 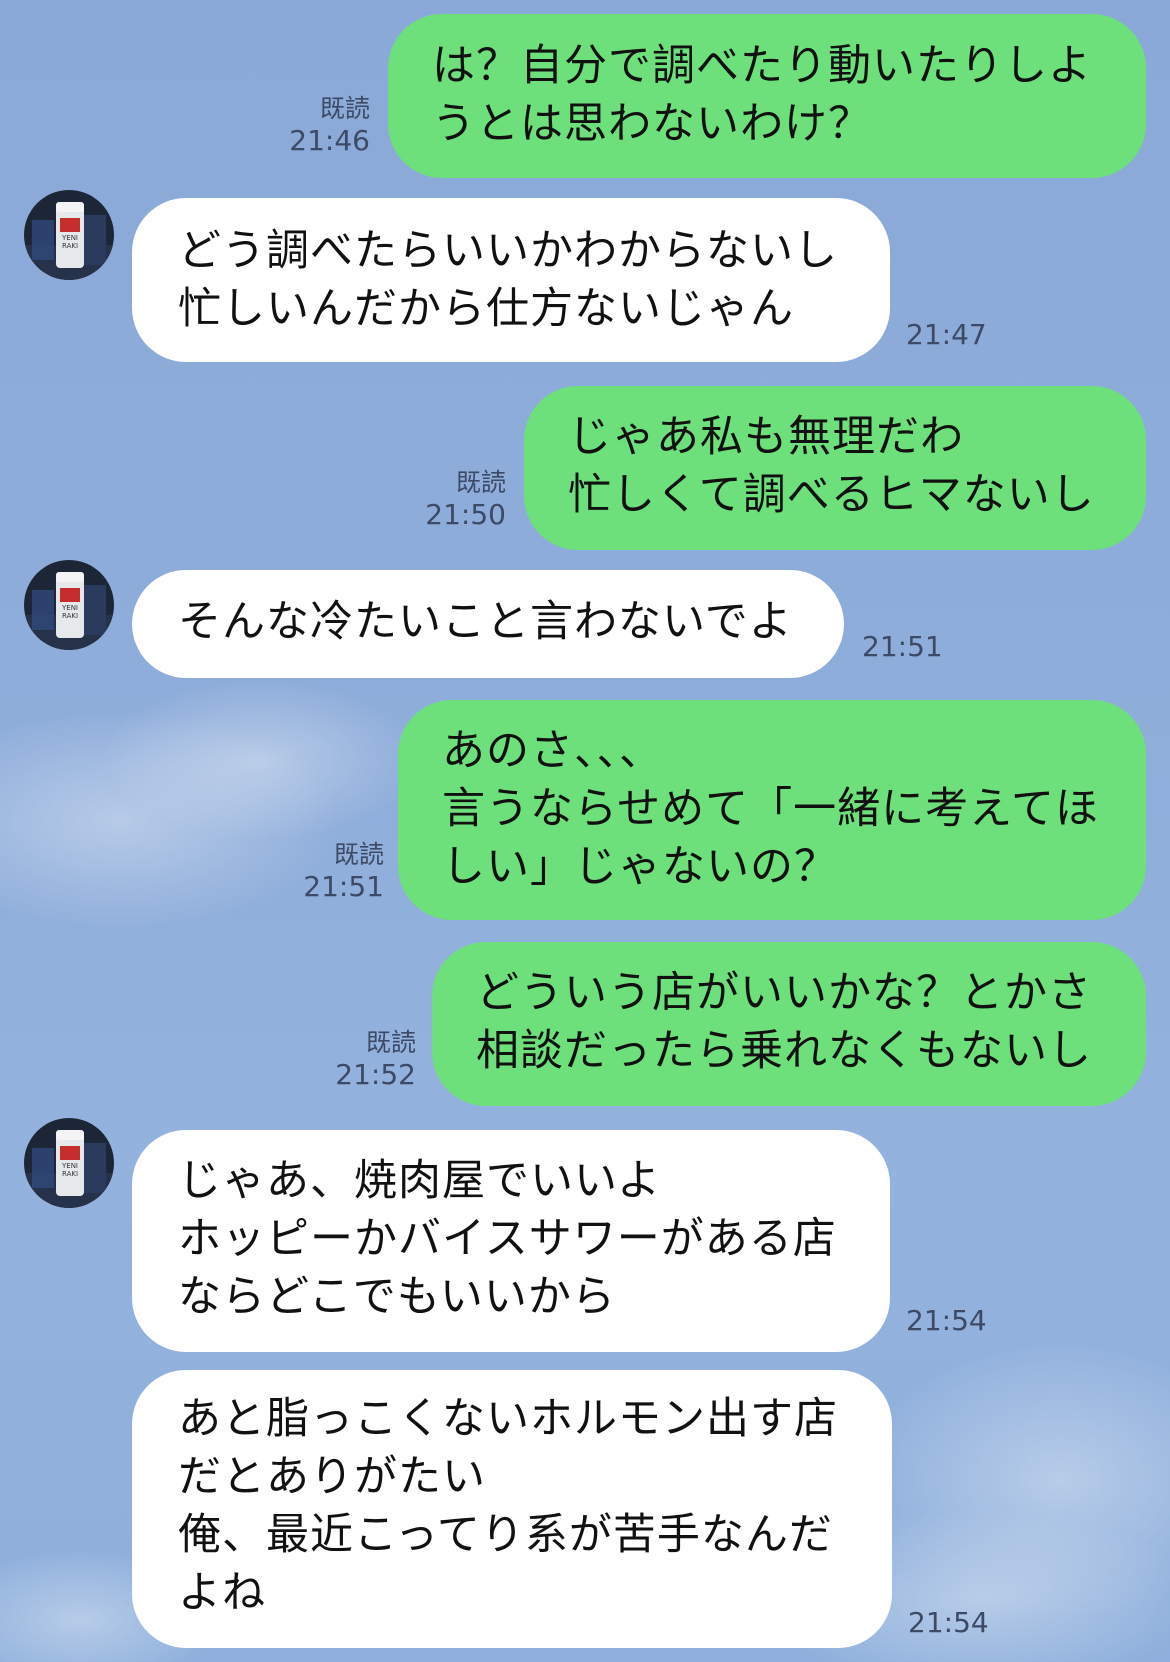 I want to click on message-bubble-received: そんな冷たいこと言わないでよ, so click(x=488, y=624).